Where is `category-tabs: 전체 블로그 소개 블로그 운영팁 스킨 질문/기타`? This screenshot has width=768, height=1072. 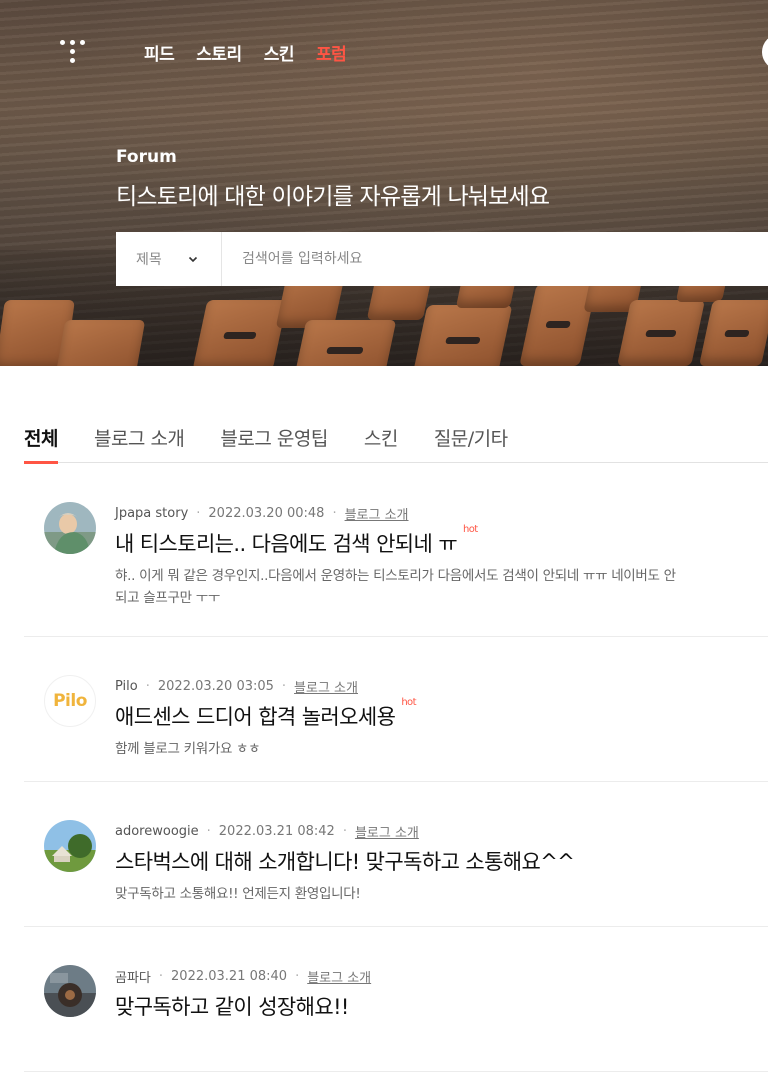
category-tabs: 전체 블로그 소개 블로그 운영팁 스킨 질문/기타 is located at coordinates (396, 442).